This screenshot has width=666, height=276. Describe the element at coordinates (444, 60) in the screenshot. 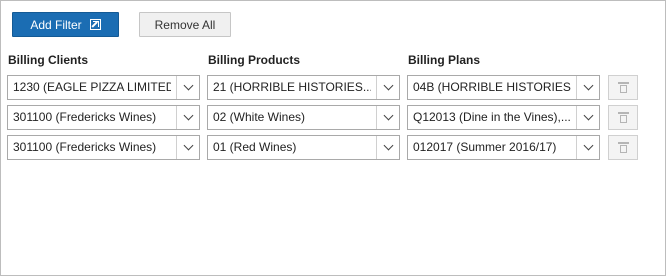

I see `header-billing-plans: Billing Plans` at that location.